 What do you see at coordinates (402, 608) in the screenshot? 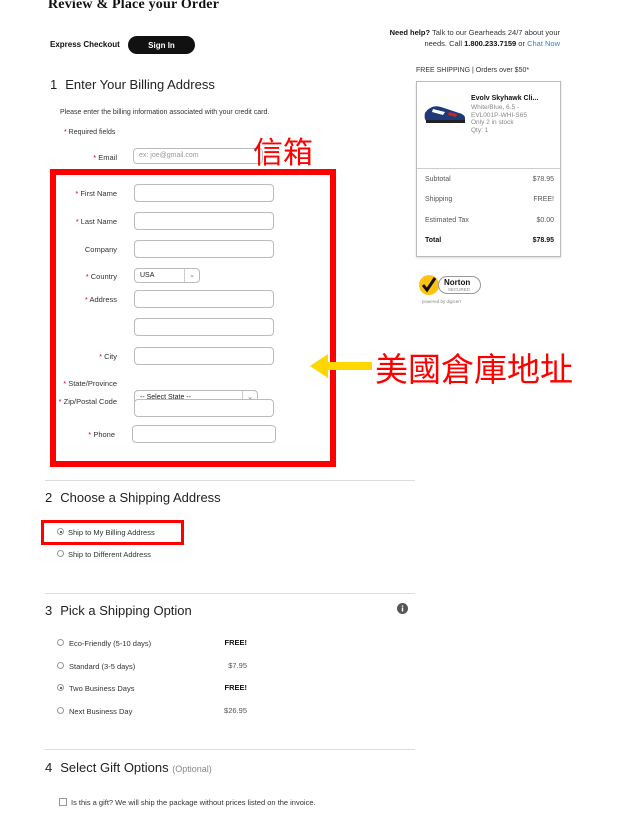
I see `info-icon` at bounding box center [402, 608].